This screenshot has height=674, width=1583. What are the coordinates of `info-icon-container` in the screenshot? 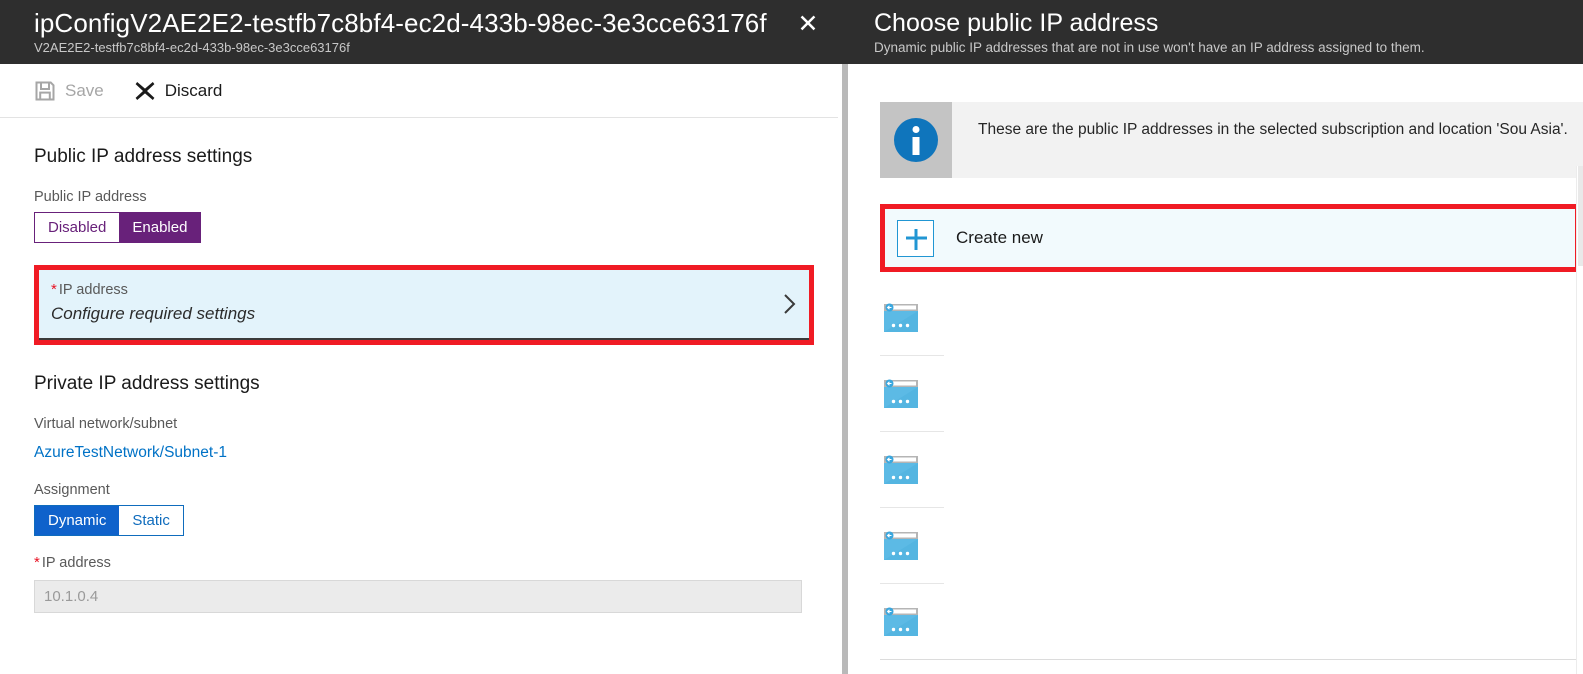 It's located at (916, 140).